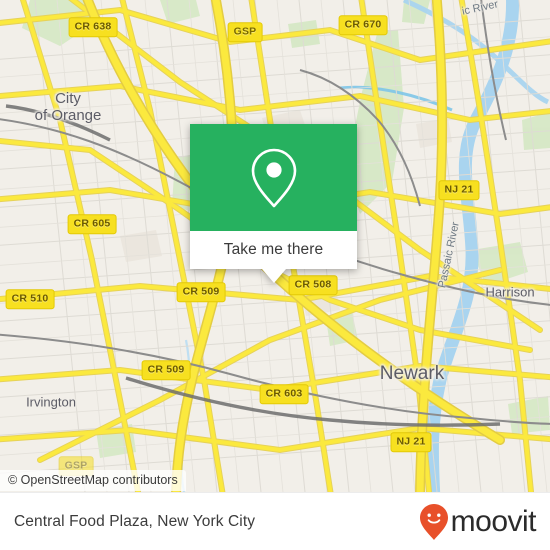  What do you see at coordinates (284, 394) in the screenshot?
I see `road-shield: CR 603` at bounding box center [284, 394].